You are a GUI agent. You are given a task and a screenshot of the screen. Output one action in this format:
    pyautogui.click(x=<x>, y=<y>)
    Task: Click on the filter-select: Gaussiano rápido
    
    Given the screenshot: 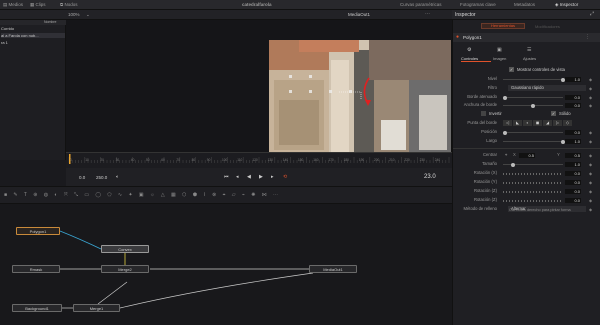 What is the action you would take?
    pyautogui.click(x=547, y=88)
    